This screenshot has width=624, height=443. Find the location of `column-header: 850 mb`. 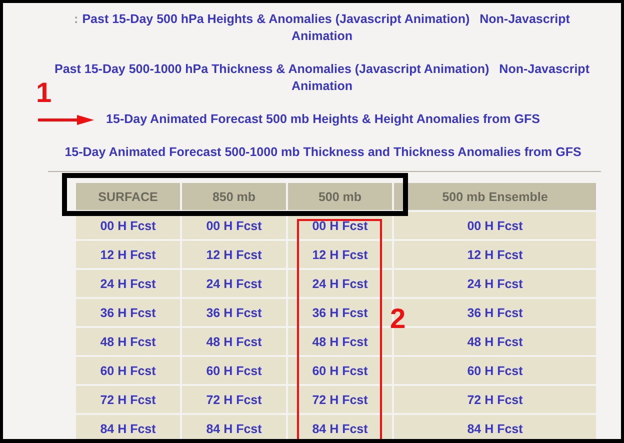

column-header: 850 mb is located at coordinates (234, 196).